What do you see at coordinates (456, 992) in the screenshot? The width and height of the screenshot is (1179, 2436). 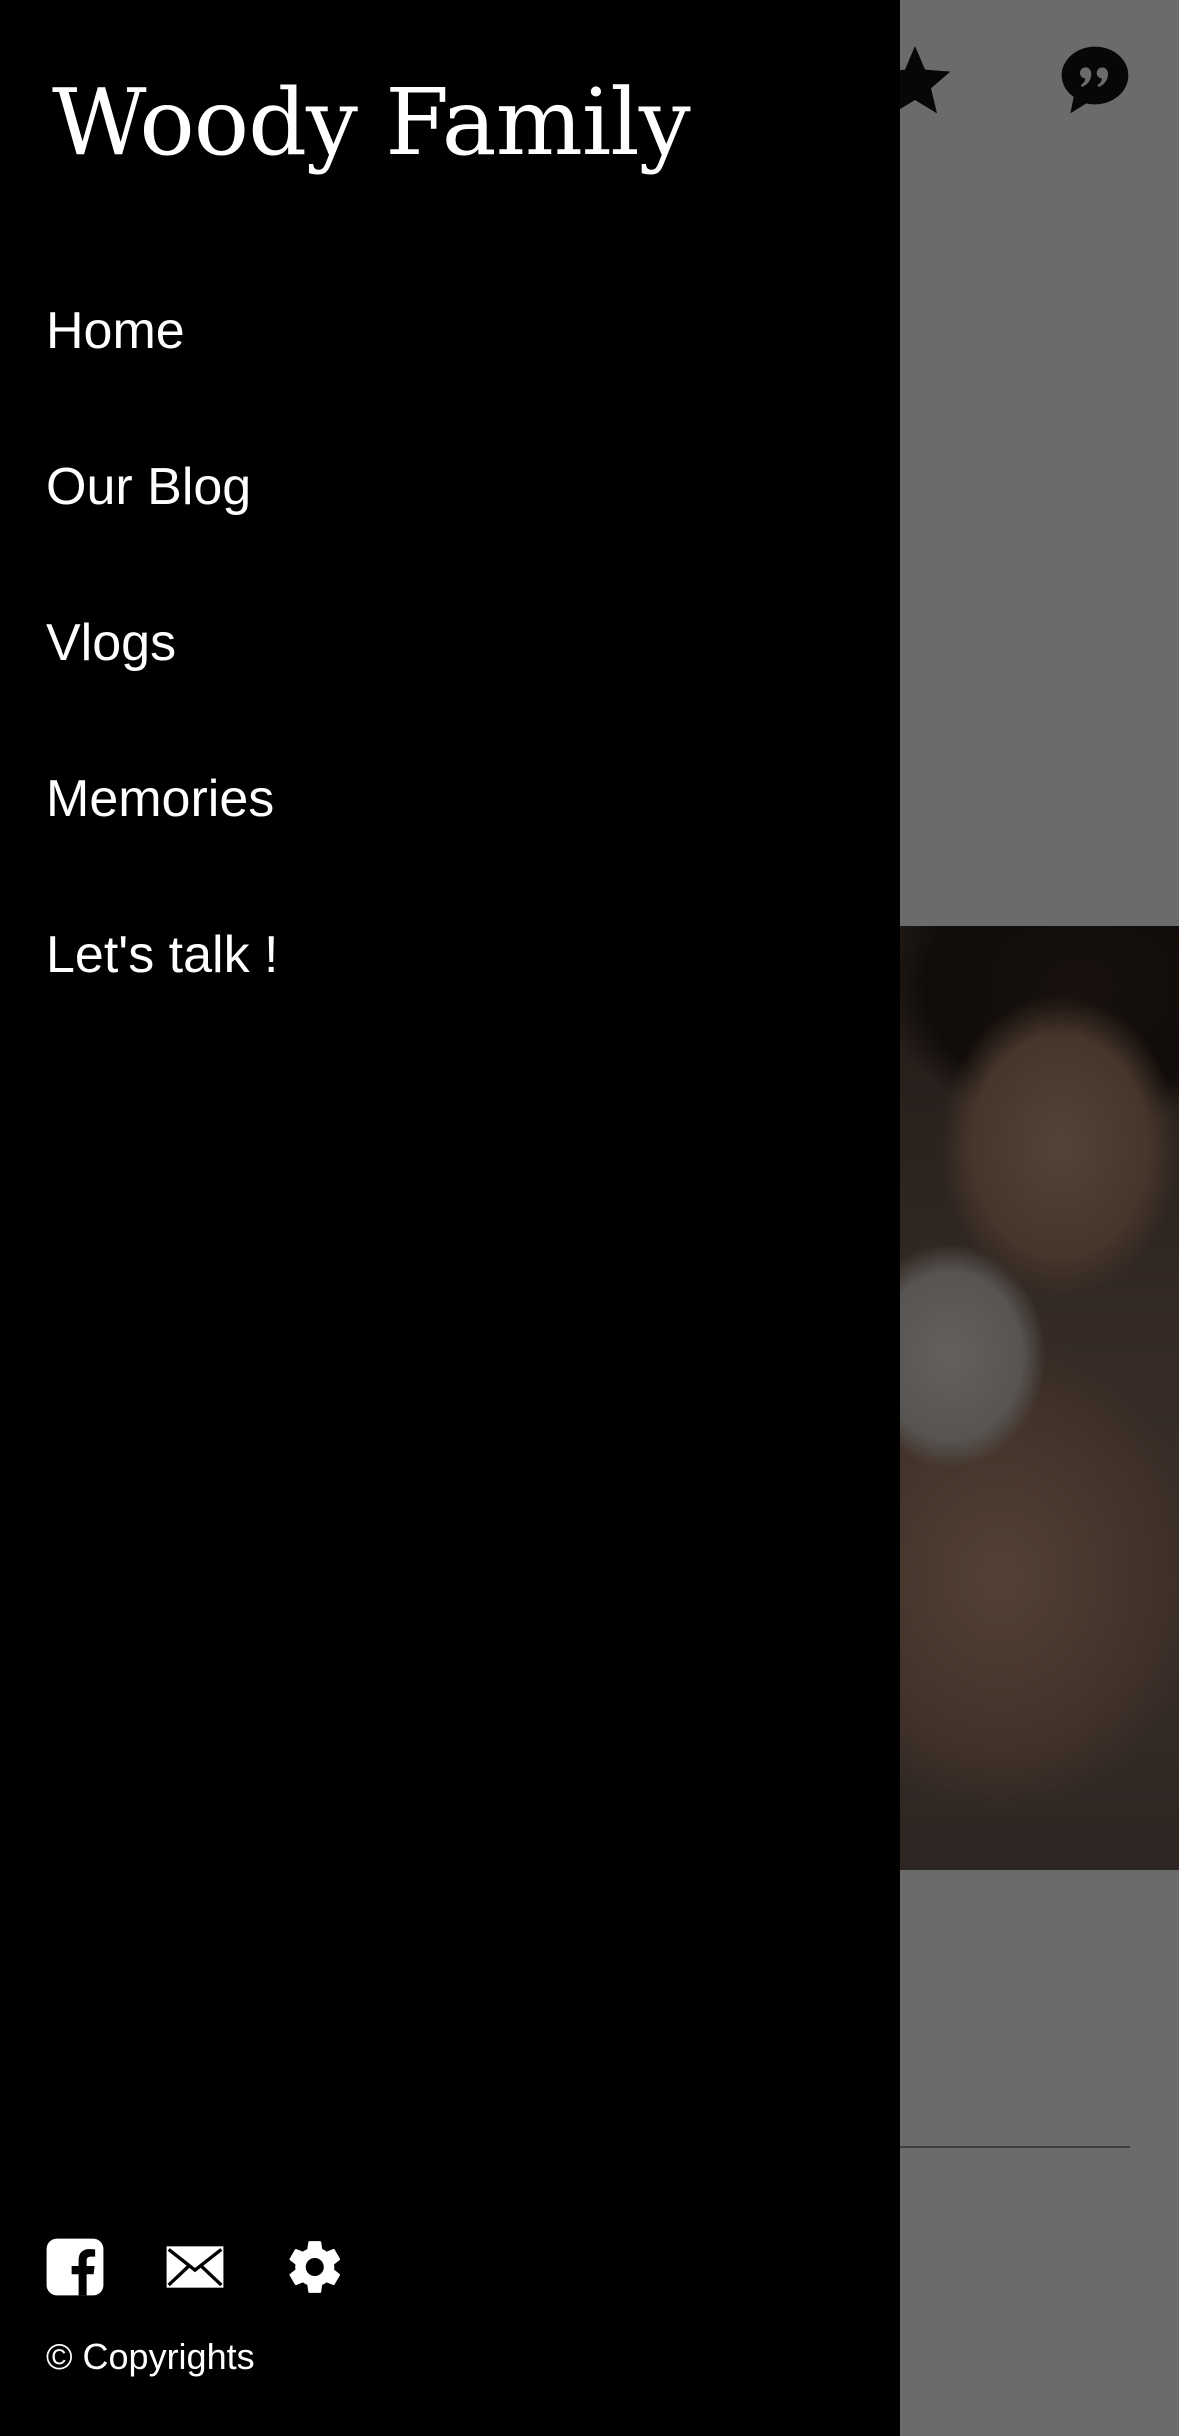 I see `nav-item-lets-talk: Let's talk !` at bounding box center [456, 992].